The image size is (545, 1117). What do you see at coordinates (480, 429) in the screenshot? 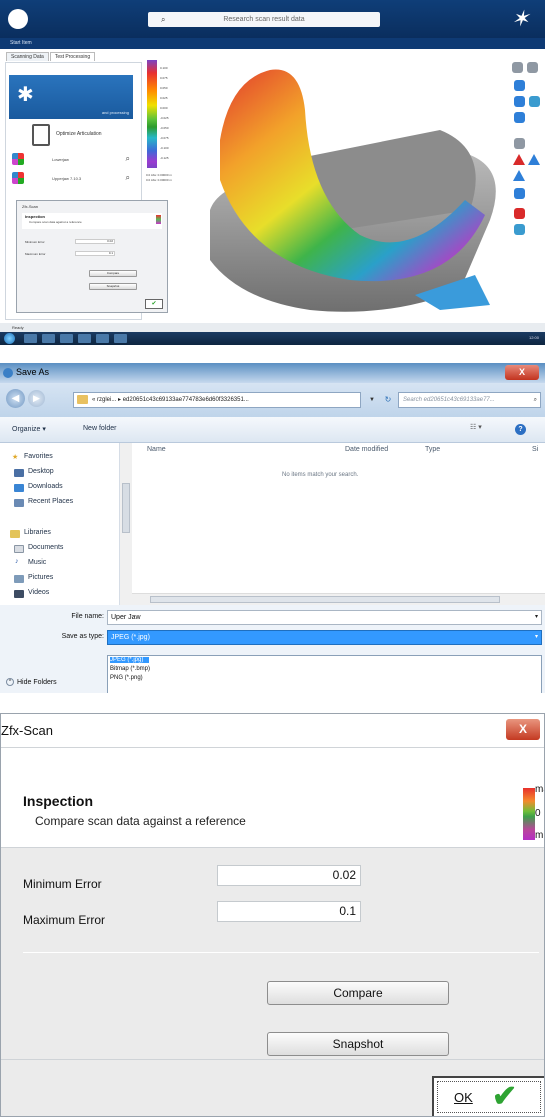
I see `view-options-icon: ☷ ▾` at bounding box center [480, 429].